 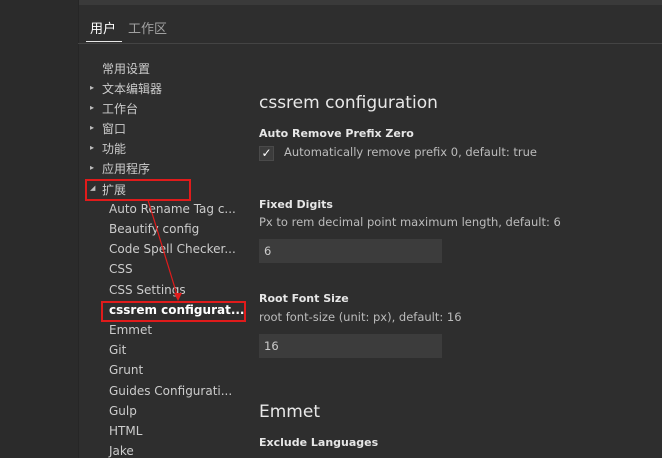 I want to click on root-font-size-input, so click(x=350, y=346).